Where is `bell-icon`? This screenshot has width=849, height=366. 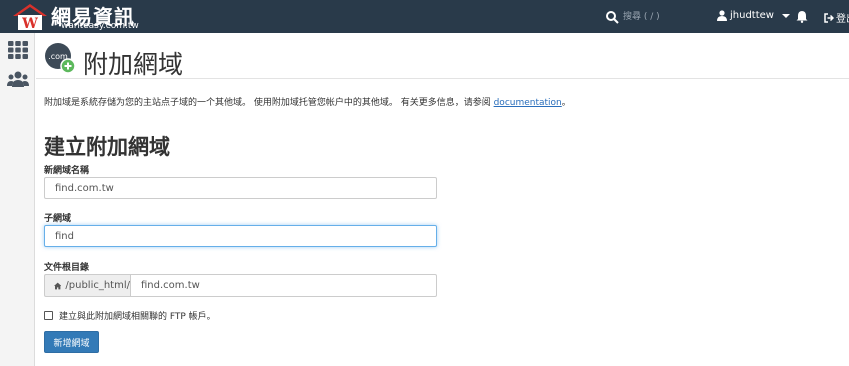
bell-icon is located at coordinates (802, 16).